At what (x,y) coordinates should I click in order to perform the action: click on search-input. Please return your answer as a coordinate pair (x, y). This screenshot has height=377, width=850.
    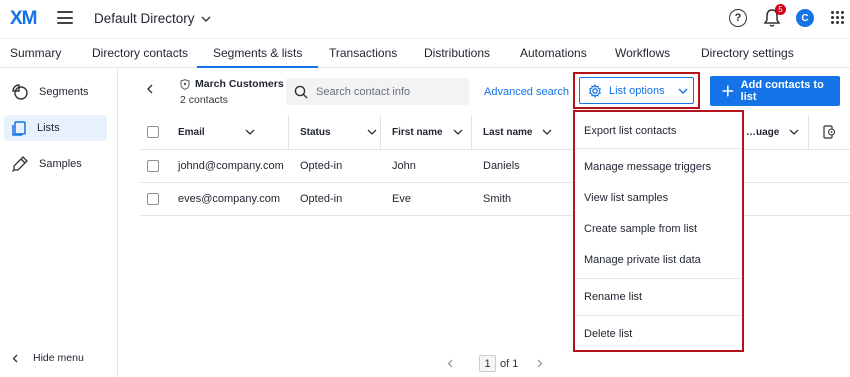
    Looking at the image, I should click on (386, 91).